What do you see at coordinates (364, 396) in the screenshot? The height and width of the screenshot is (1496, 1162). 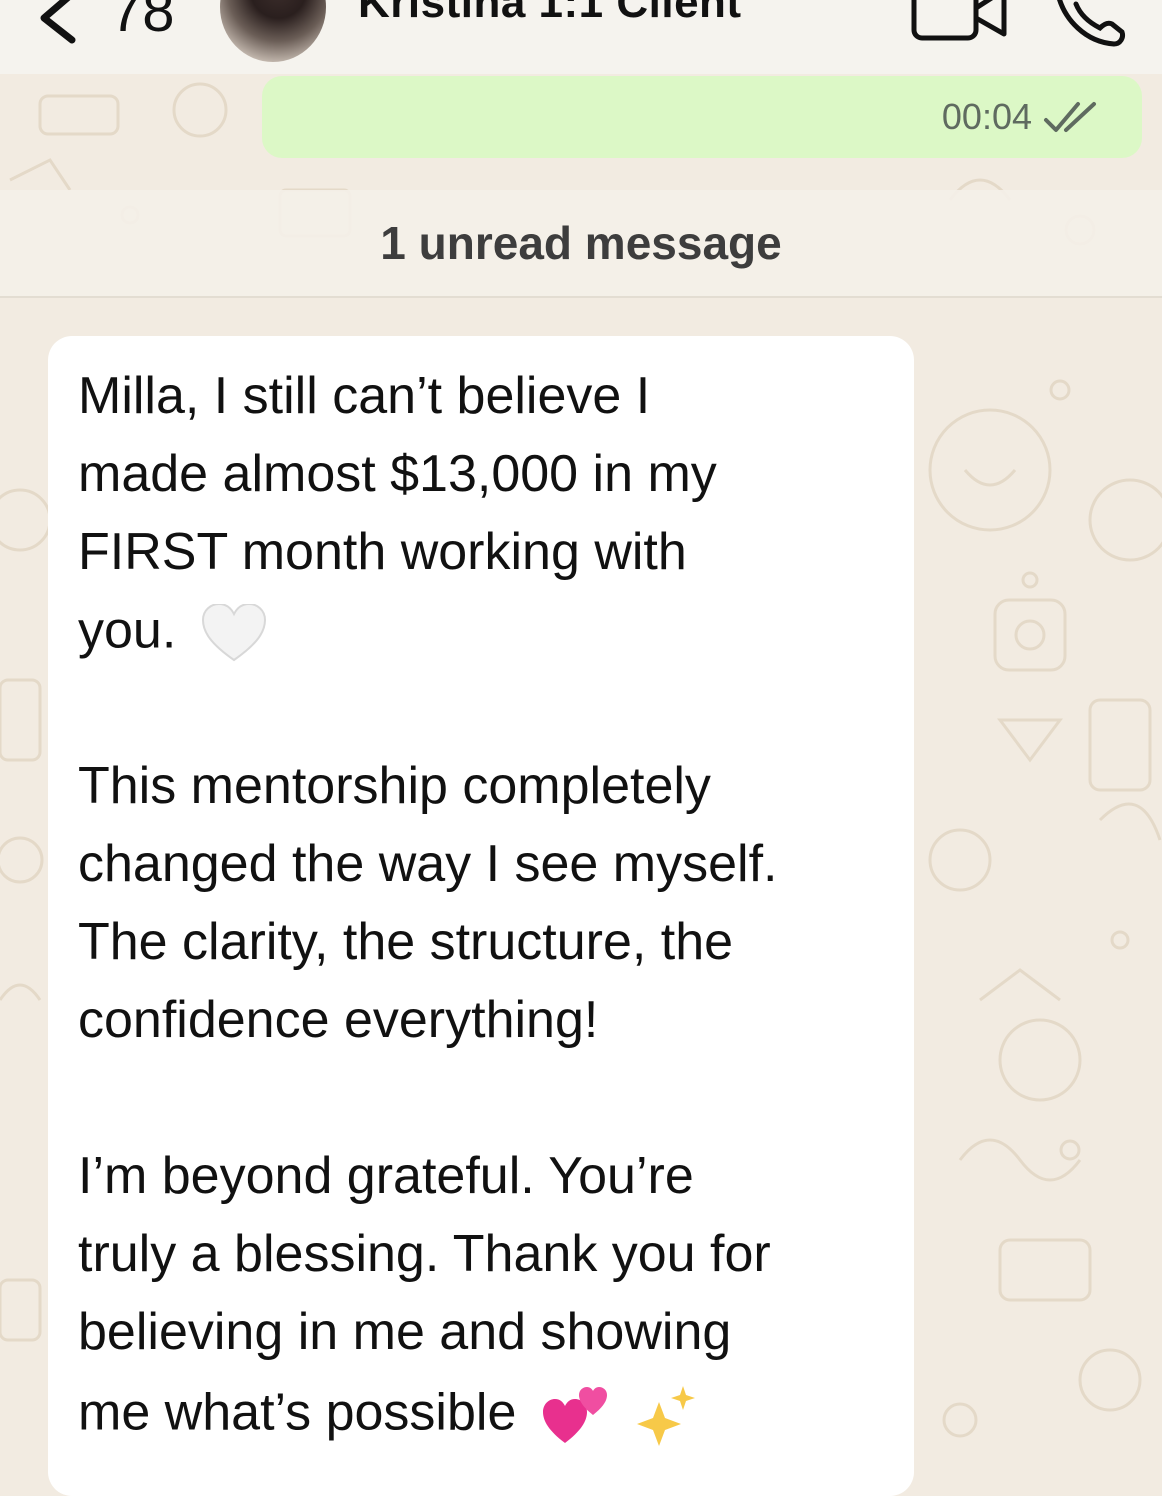 I see `message-line: Milla, I still can’t believe I` at bounding box center [364, 396].